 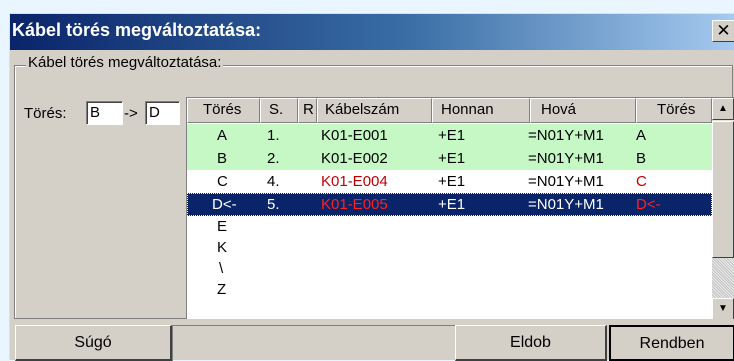 I want to click on column-header-kabelszam: Kábelszám, so click(x=374, y=110).